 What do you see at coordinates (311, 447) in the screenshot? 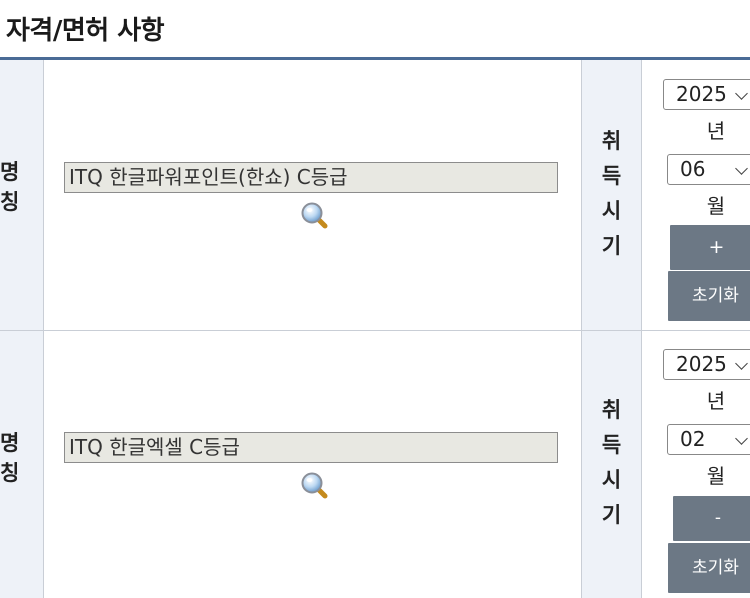
I see `license-name-field: ITQ 한글엑셀 C등급` at bounding box center [311, 447].